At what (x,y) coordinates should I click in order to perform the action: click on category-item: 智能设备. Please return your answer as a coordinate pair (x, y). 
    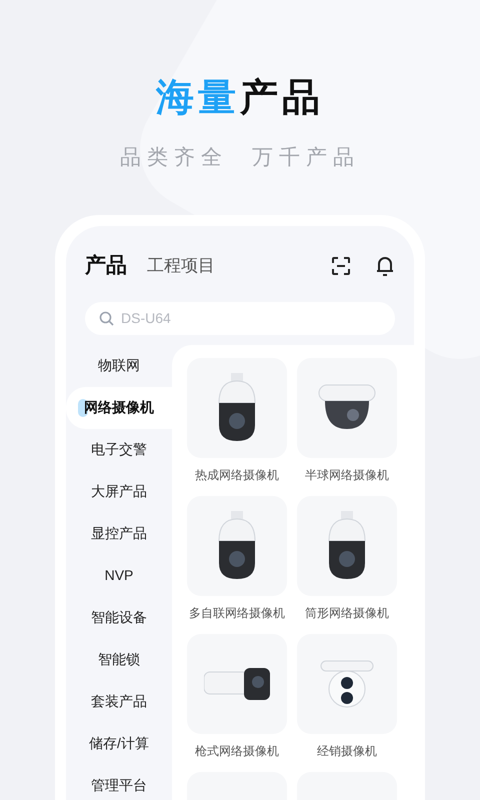
    Looking at the image, I should click on (119, 617).